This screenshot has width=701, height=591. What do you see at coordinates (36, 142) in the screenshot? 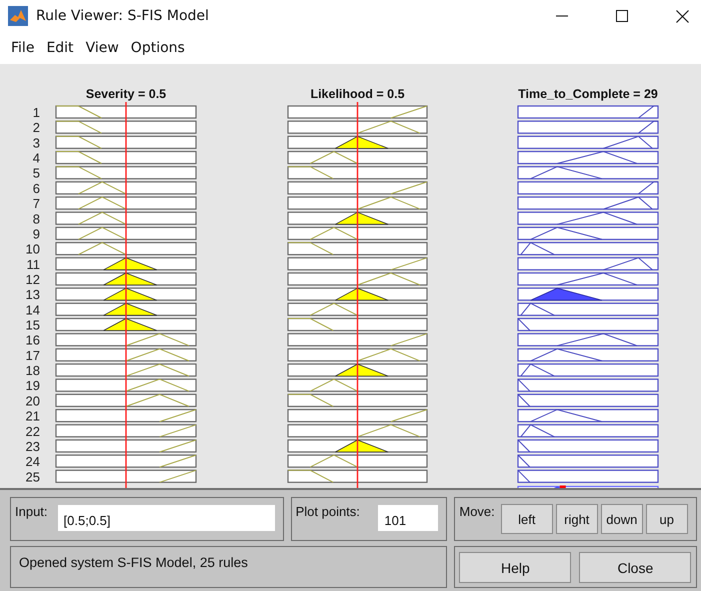
I see `rule-number: 3` at bounding box center [36, 142].